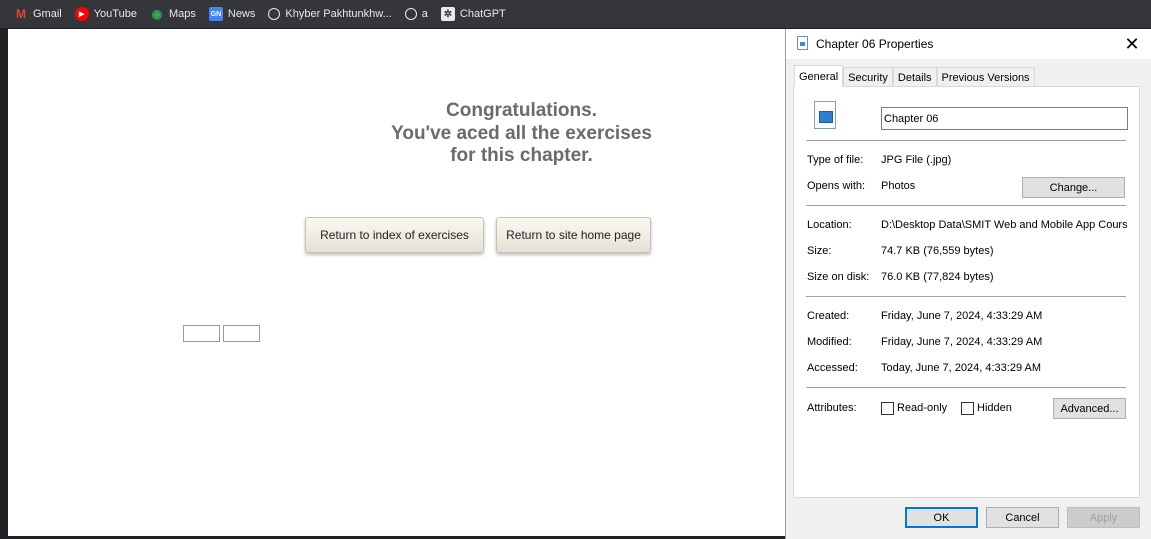 The width and height of the screenshot is (1151, 539). Describe the element at coordinates (916, 160) in the screenshot. I see `type-value: JPG File (.jpg)` at that location.